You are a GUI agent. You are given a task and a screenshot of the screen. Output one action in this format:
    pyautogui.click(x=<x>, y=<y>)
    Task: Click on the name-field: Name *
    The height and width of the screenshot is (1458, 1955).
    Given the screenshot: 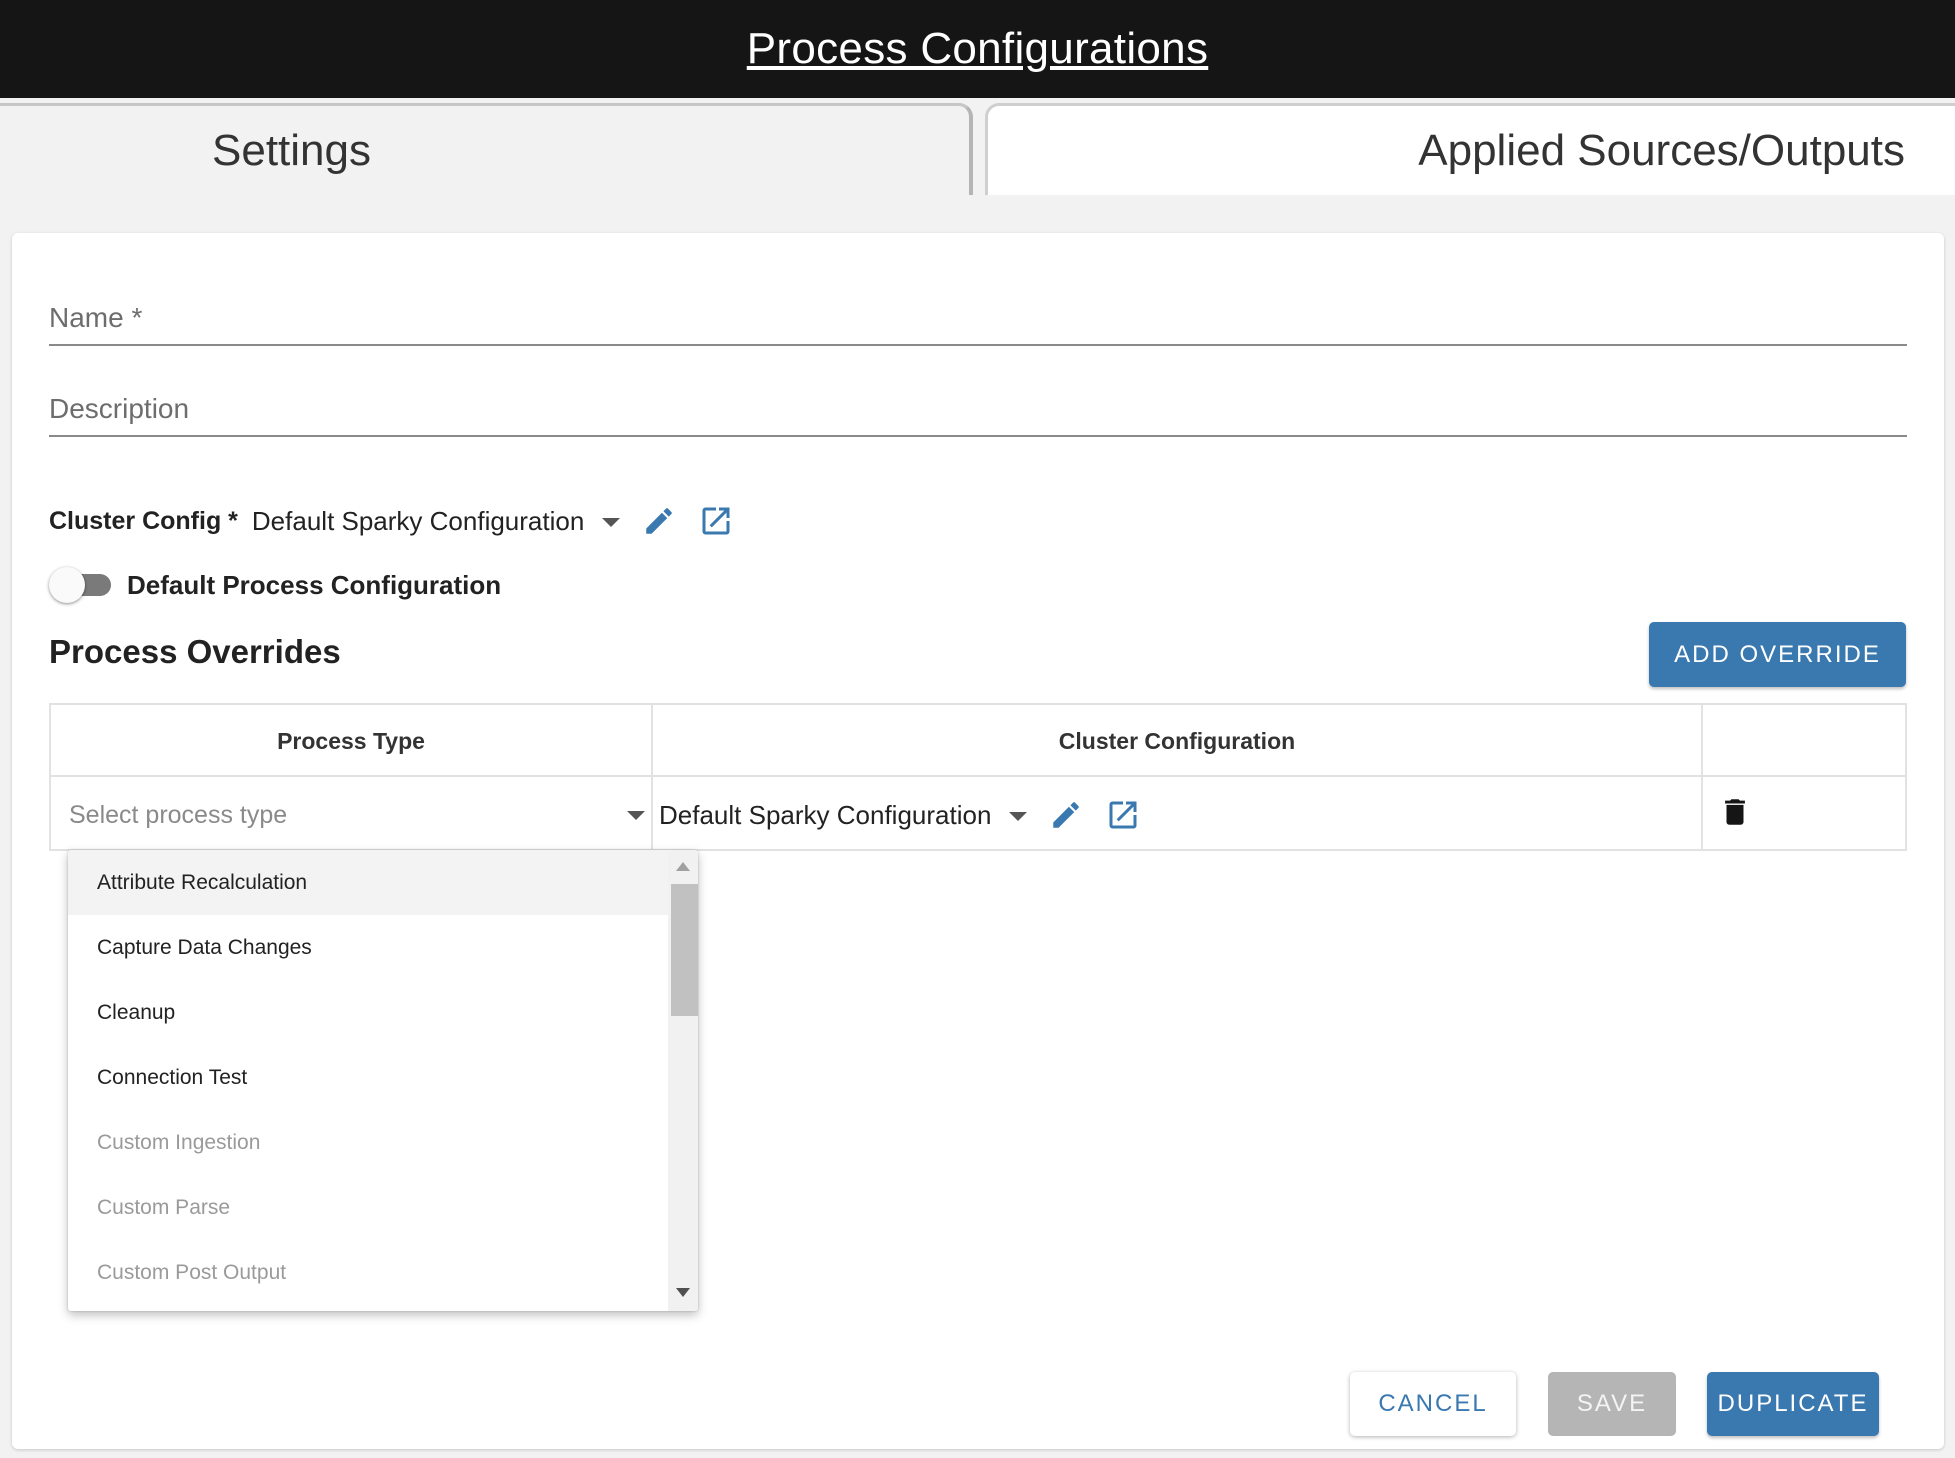 What is the action you would take?
    pyautogui.click(x=978, y=316)
    